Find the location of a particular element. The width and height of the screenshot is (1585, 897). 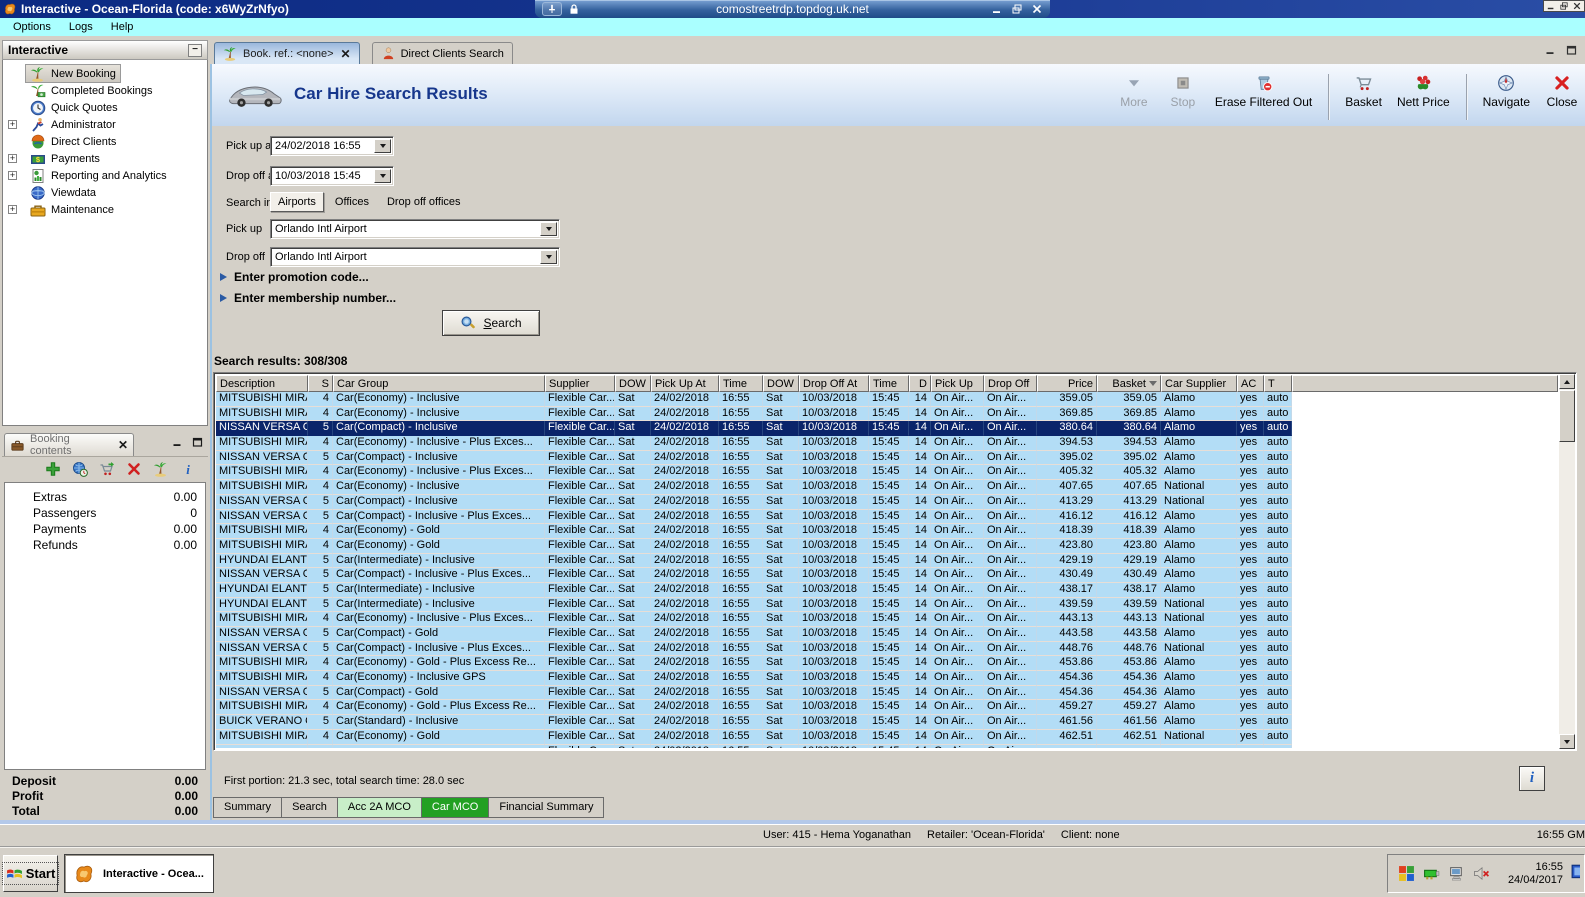

column-header-basket-14: Basket is located at coordinates (1129, 383).